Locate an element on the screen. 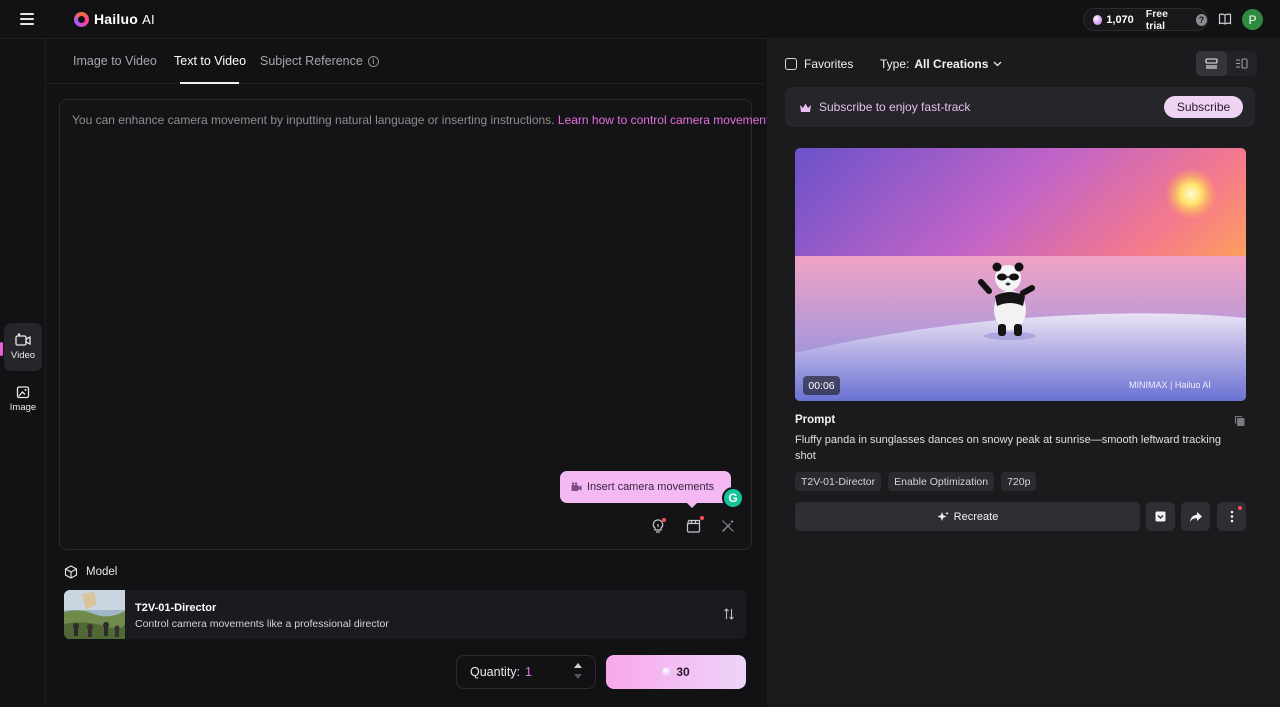 This screenshot has width=1280, height=707. rail-label: Image is located at coordinates (23, 407).